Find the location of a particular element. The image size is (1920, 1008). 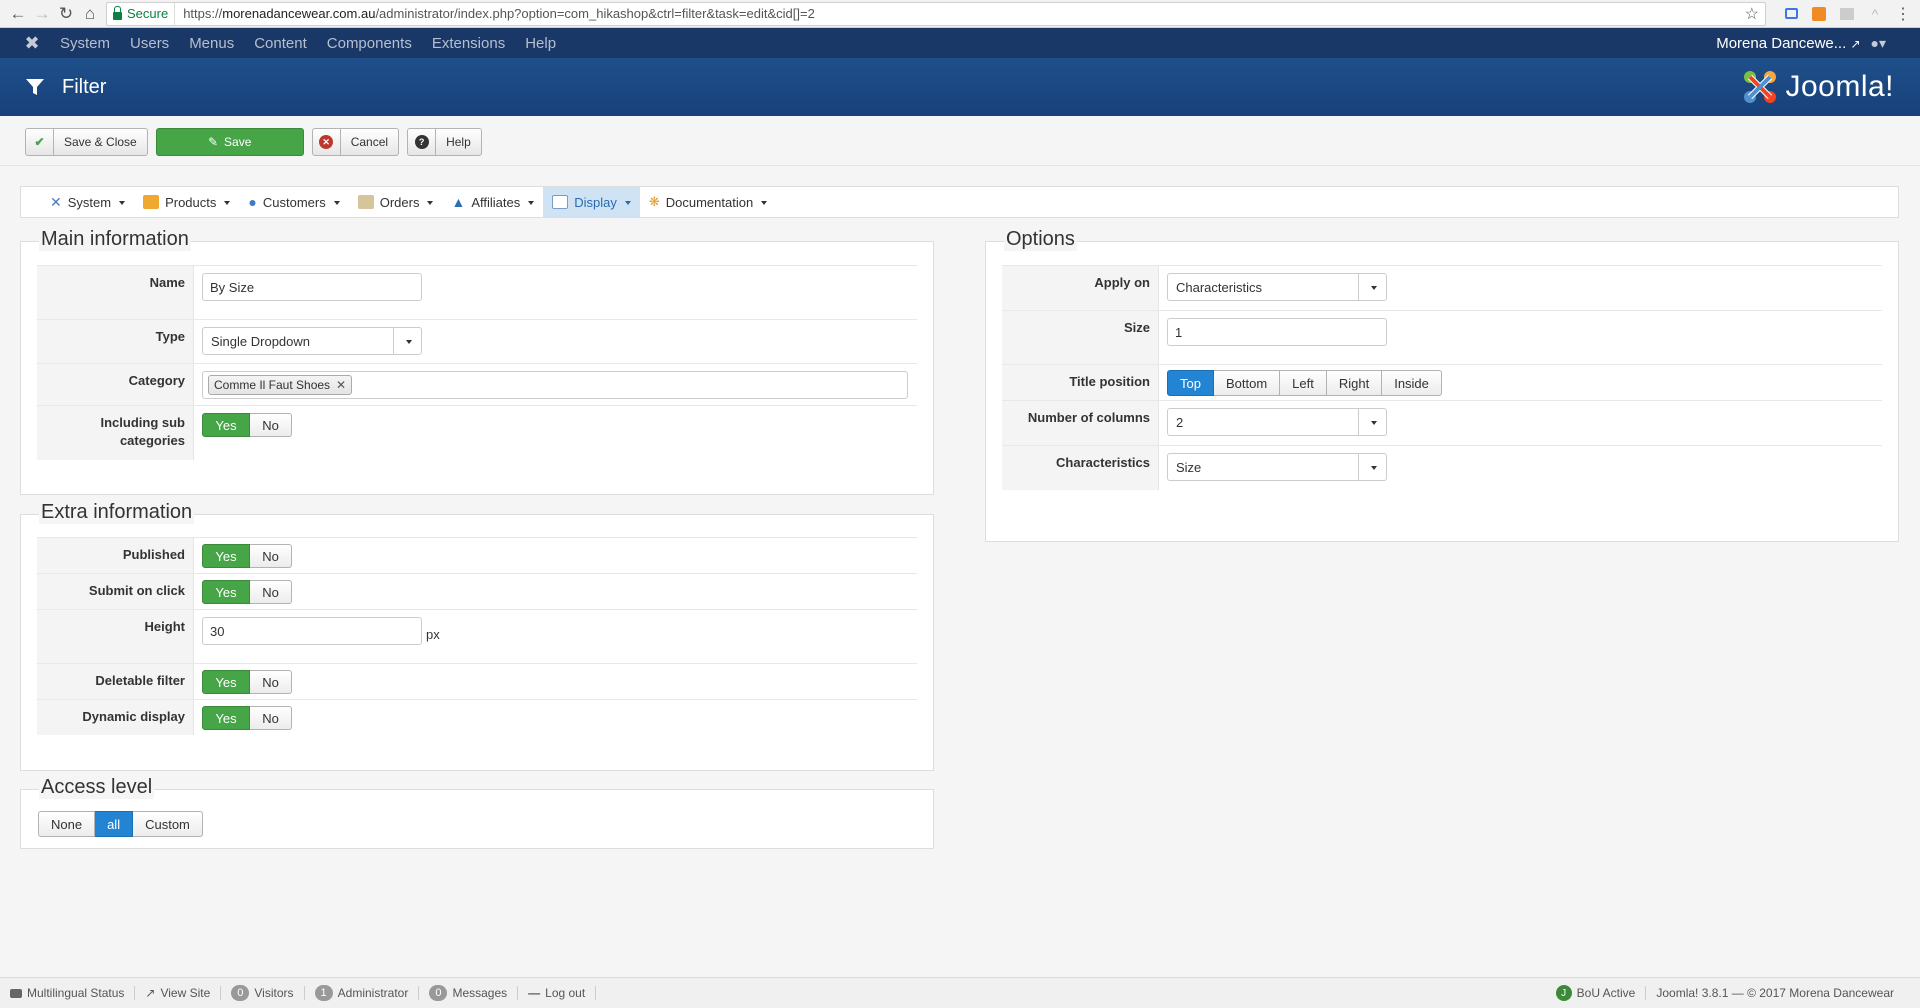

view-site-link: ↗ View Site is located at coordinates (178, 993).